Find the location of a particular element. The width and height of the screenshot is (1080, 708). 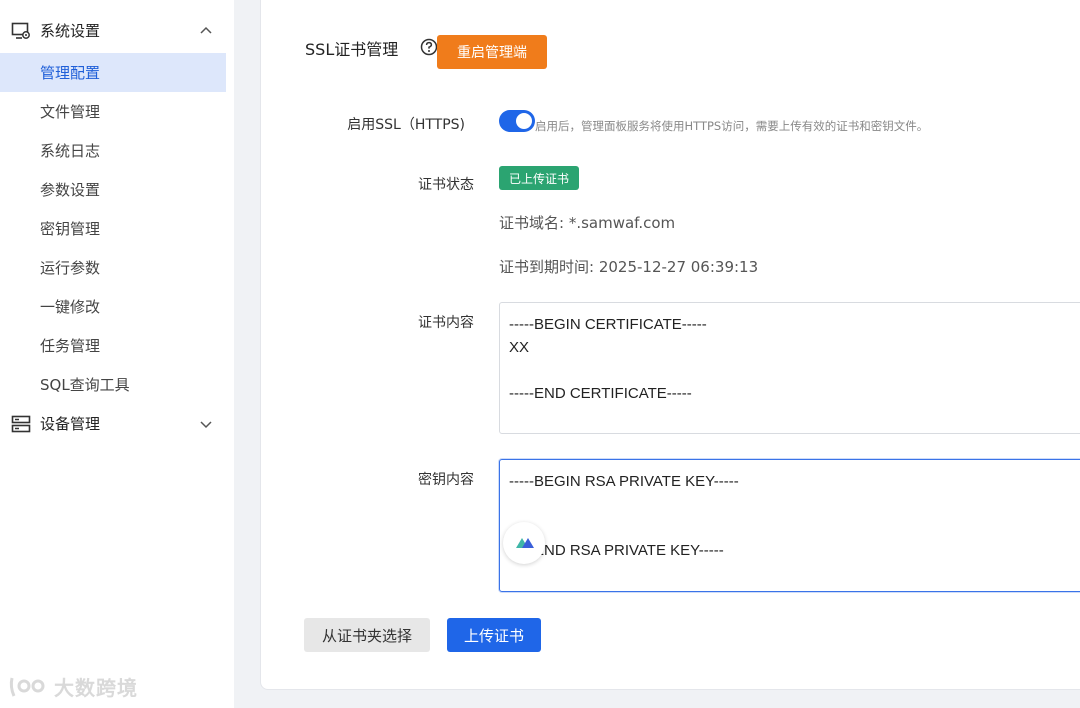

enable-ssl-toggle is located at coordinates (517, 121).